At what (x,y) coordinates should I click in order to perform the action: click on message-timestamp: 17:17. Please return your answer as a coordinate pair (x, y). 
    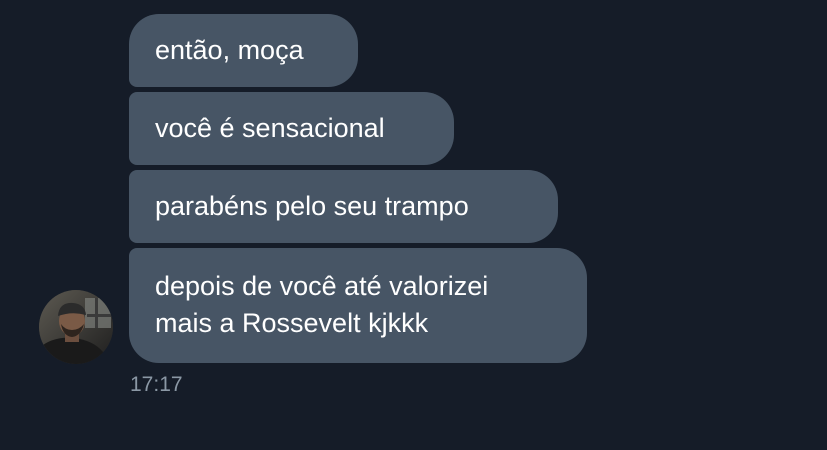
    Looking at the image, I should click on (156, 384).